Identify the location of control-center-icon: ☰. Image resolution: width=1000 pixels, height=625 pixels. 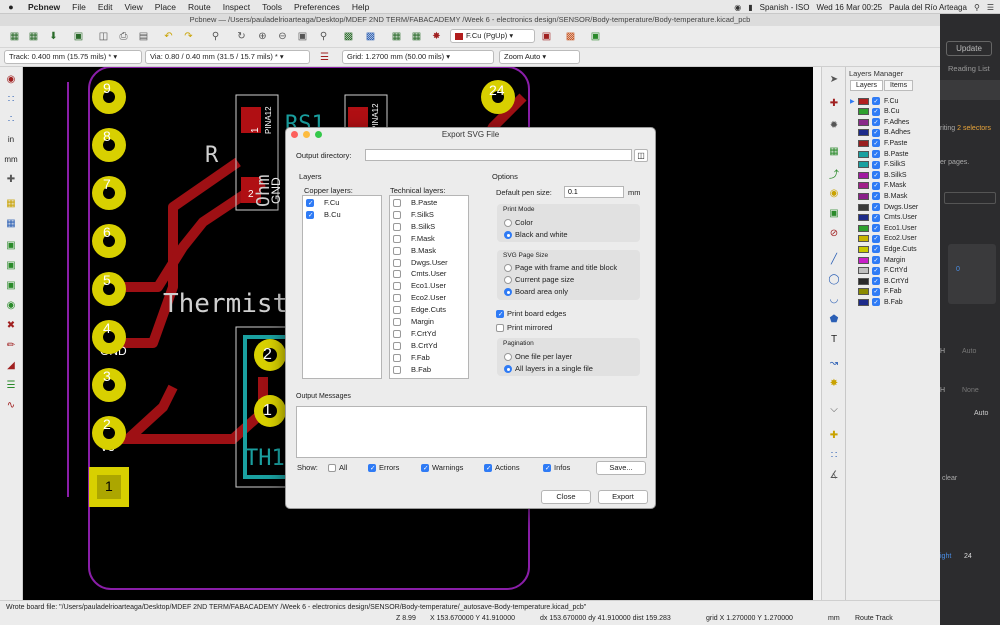
(990, 7).